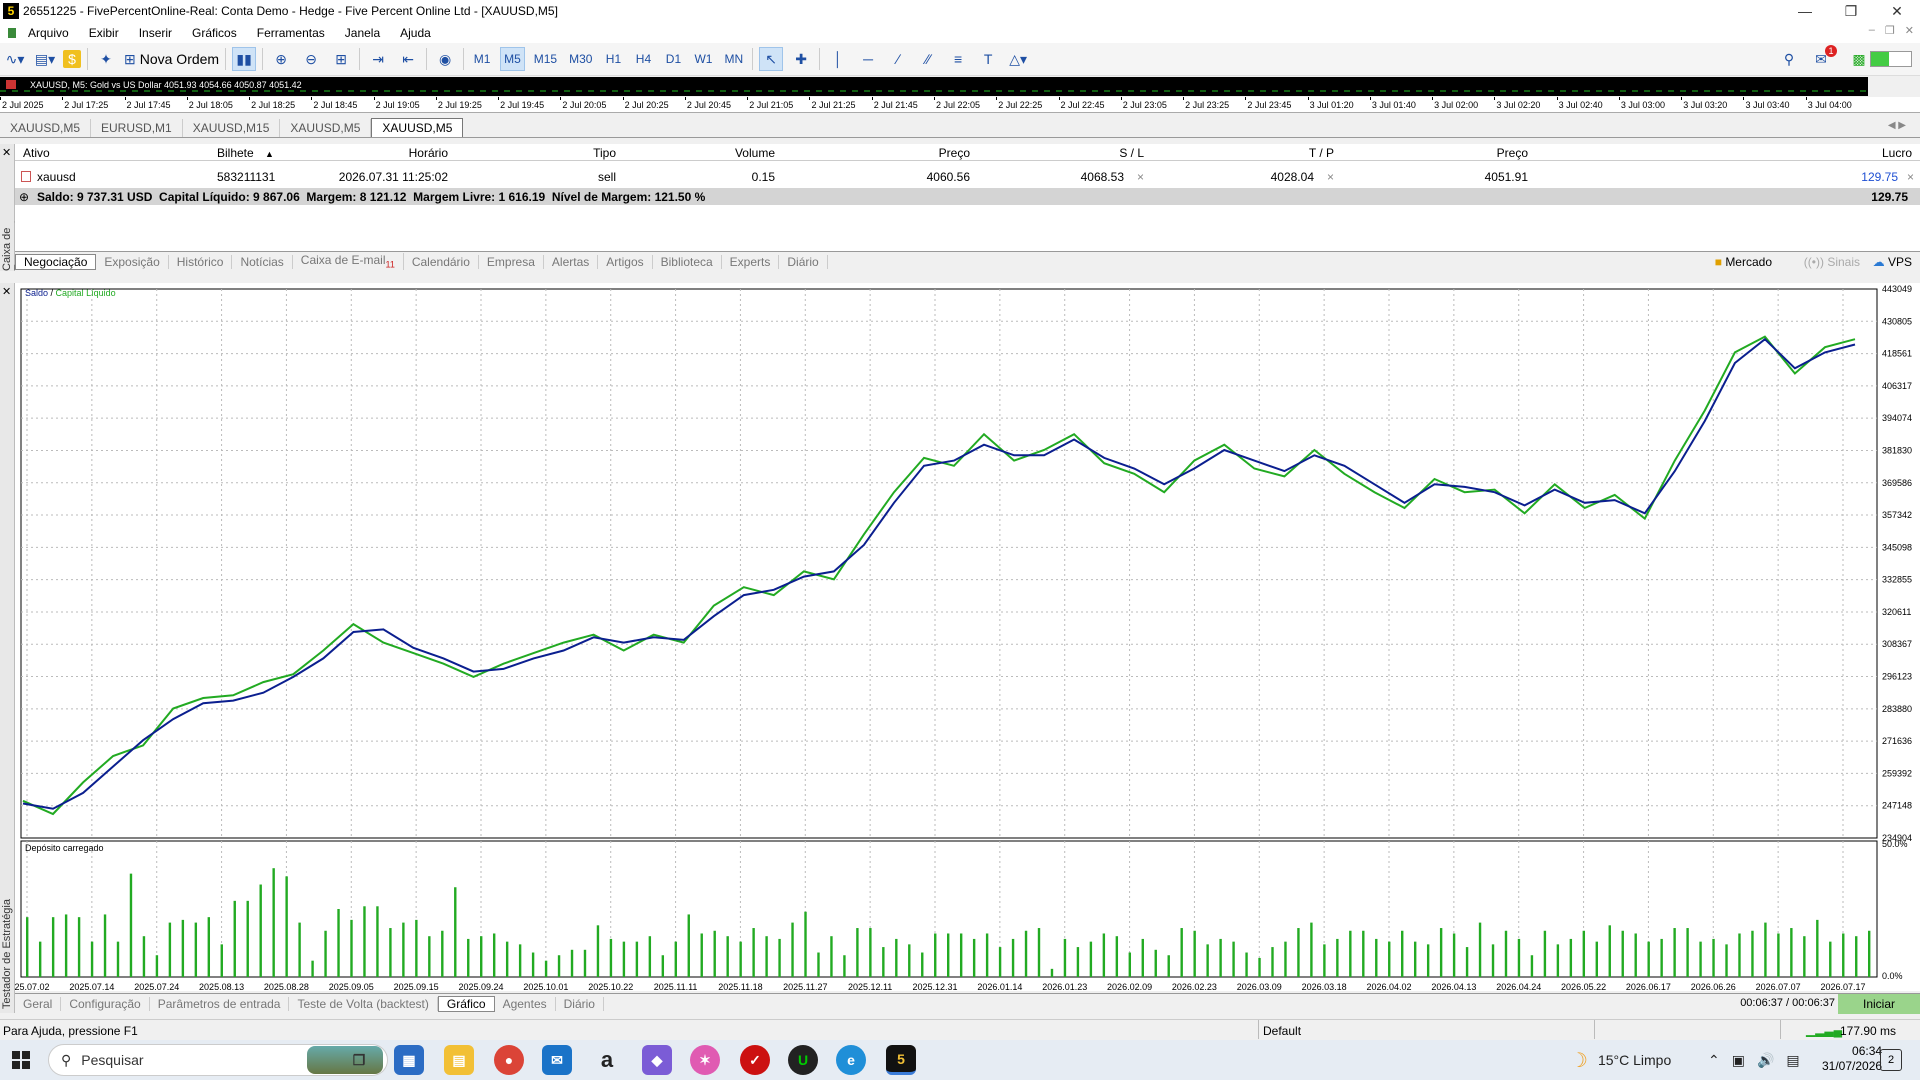  Describe the element at coordinates (409, 1060) in the screenshot. I see `store-icon: ▦` at that location.